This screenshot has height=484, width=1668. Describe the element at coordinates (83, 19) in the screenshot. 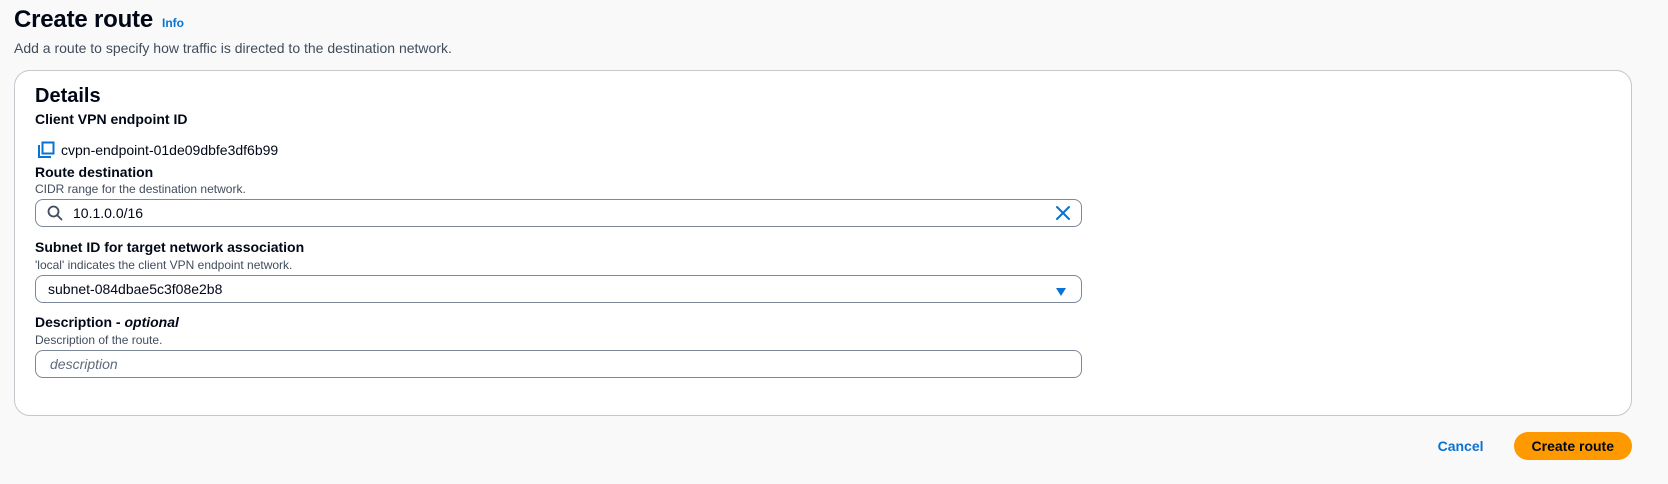

I see `page-title: Create route` at that location.